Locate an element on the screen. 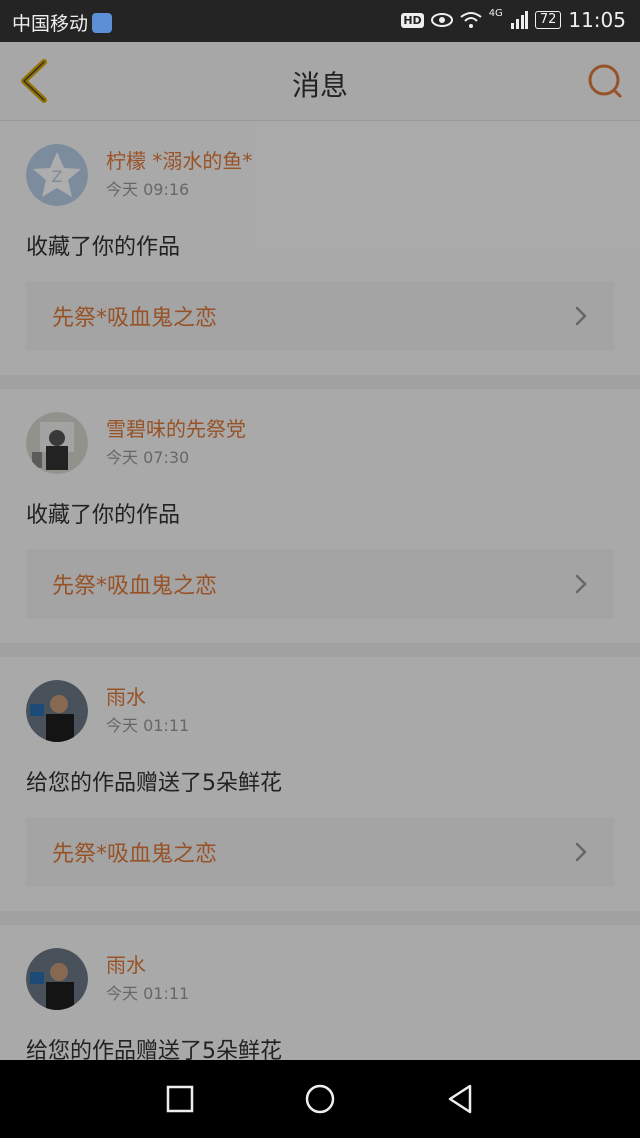  sender-name: 雪碧味的先祭党 is located at coordinates (176, 429).